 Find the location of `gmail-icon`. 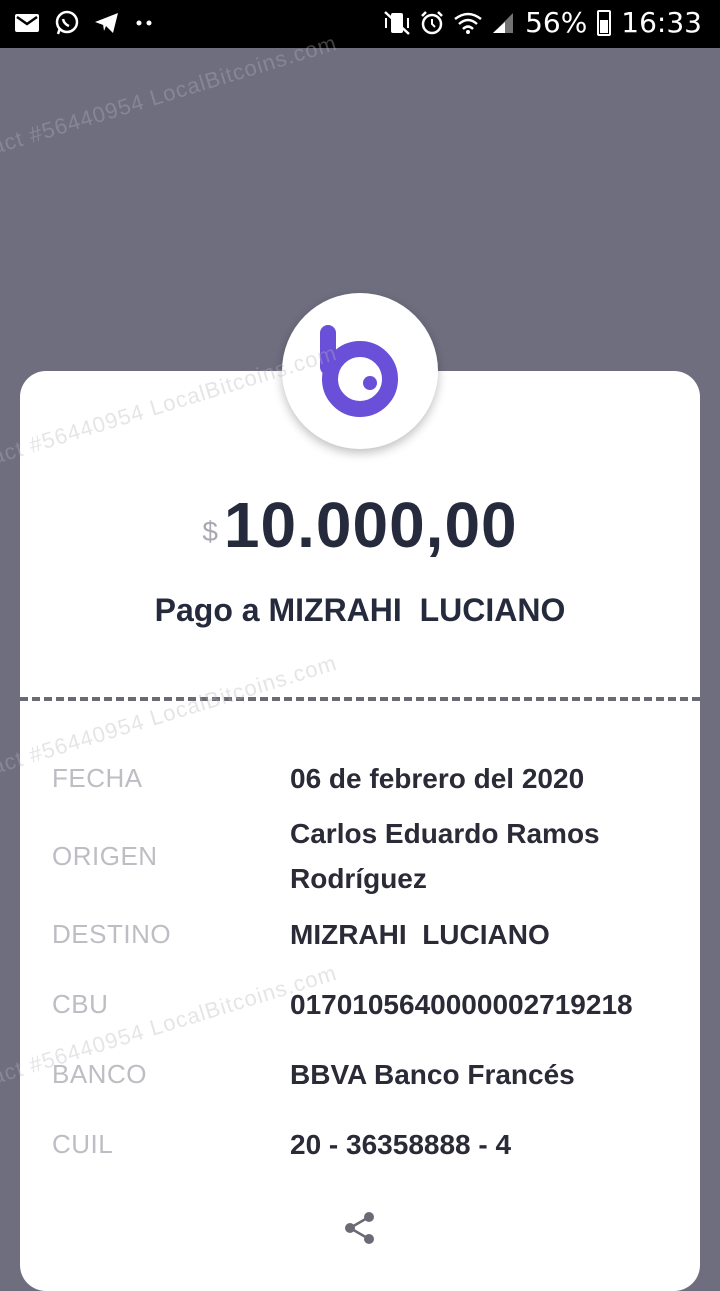

gmail-icon is located at coordinates (27, 23).